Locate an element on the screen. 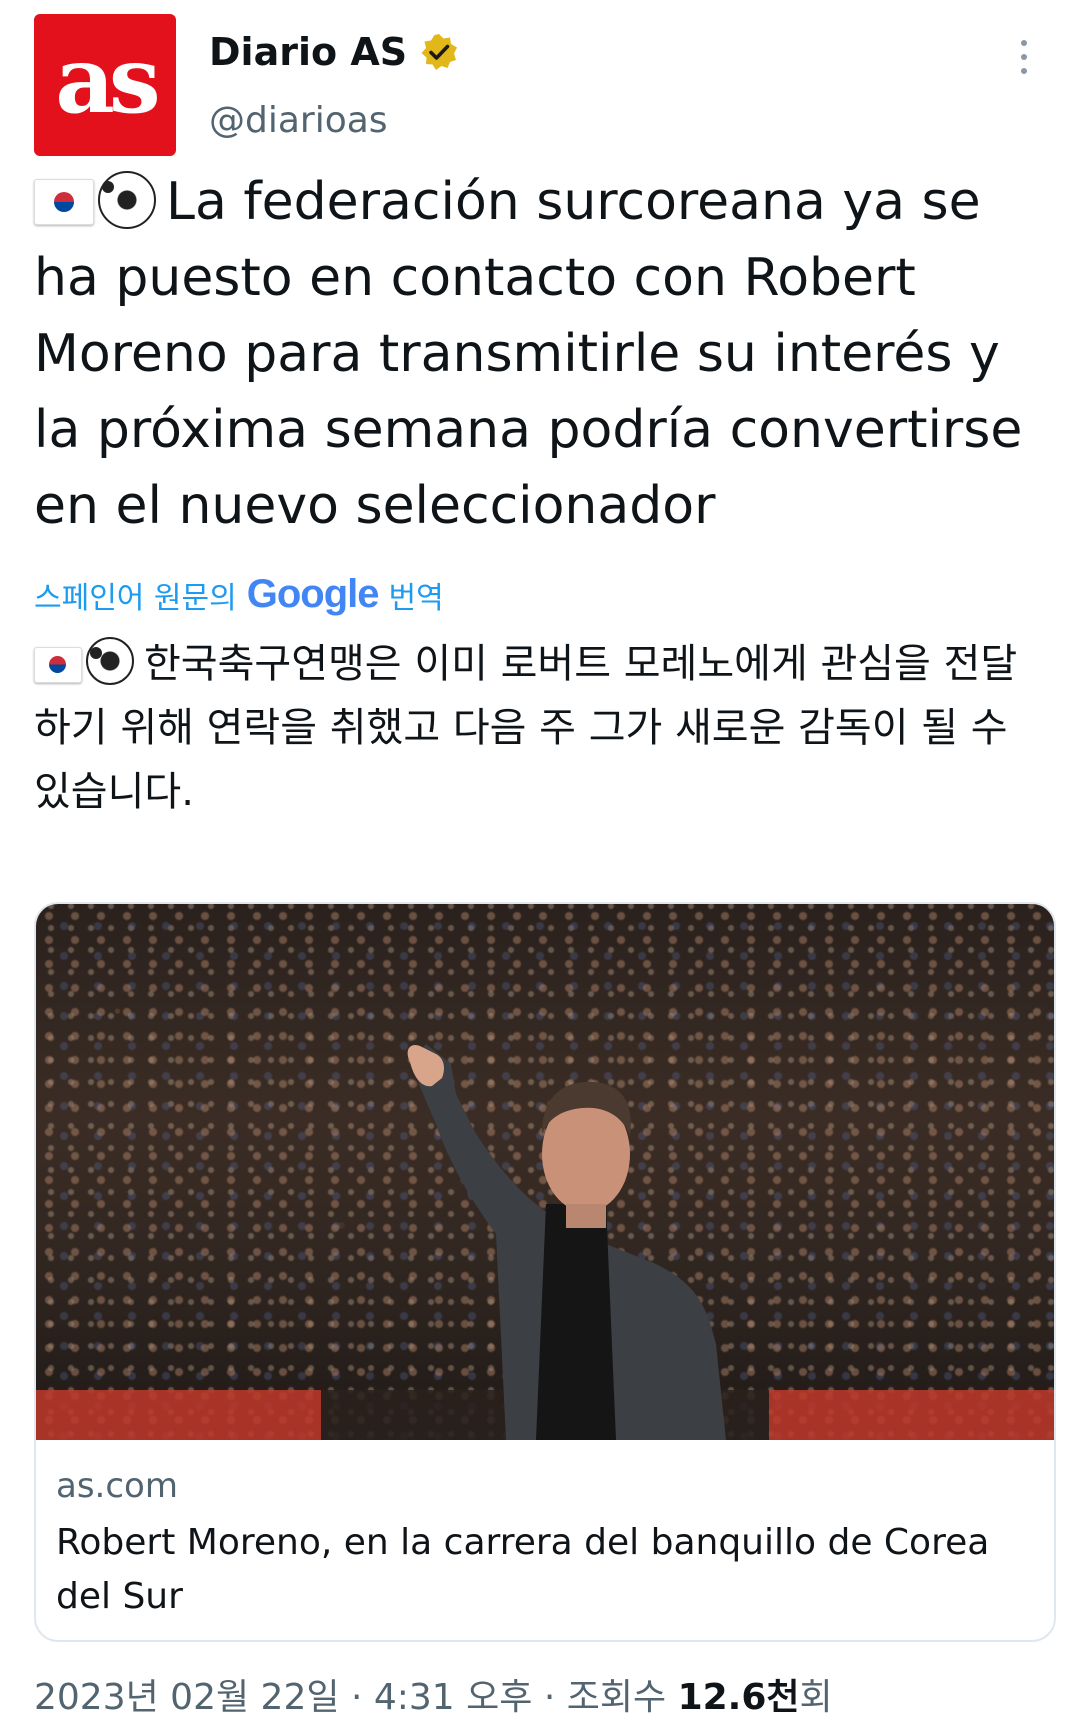  coach-photo-figure is located at coordinates (566, 1242).